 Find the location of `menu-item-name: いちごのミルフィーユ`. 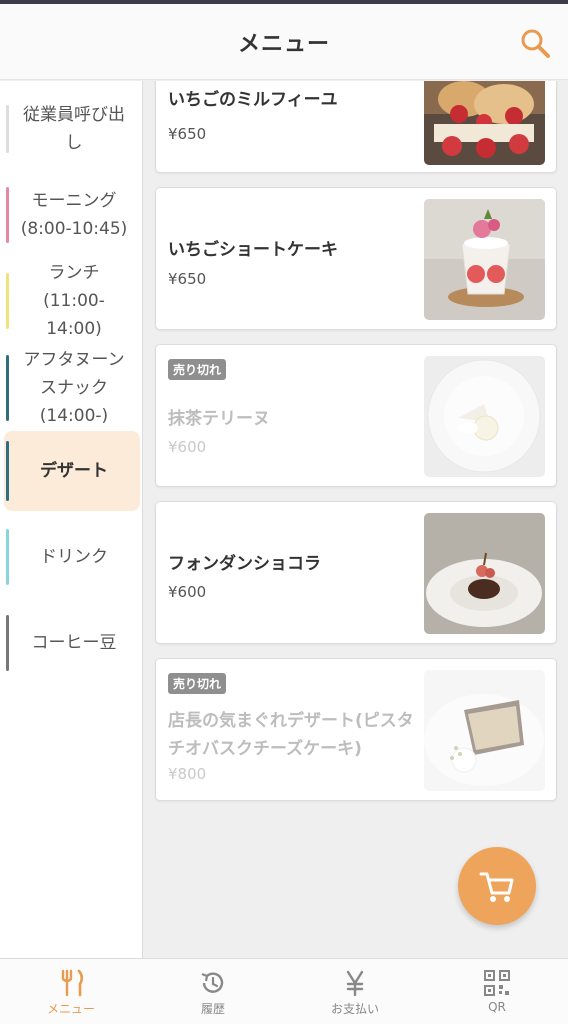

menu-item-name: いちごのミルフィーユ is located at coordinates (253, 100).